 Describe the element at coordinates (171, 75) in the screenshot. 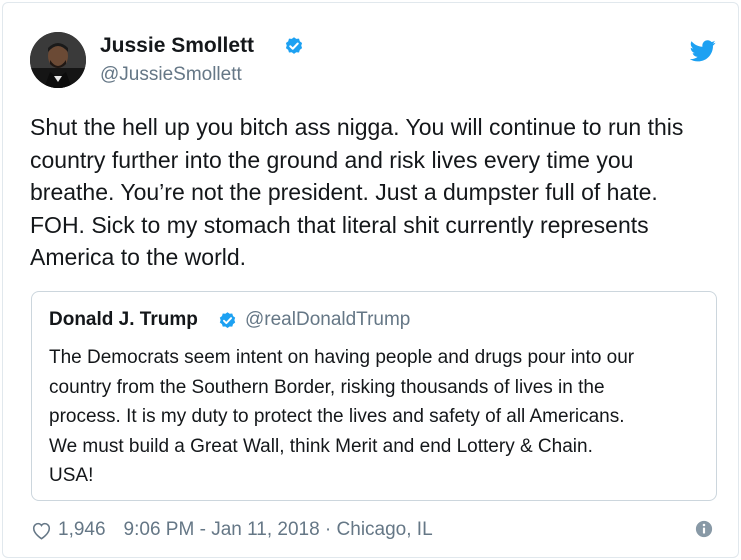

I see `author-handle: @JussieSmollett` at that location.